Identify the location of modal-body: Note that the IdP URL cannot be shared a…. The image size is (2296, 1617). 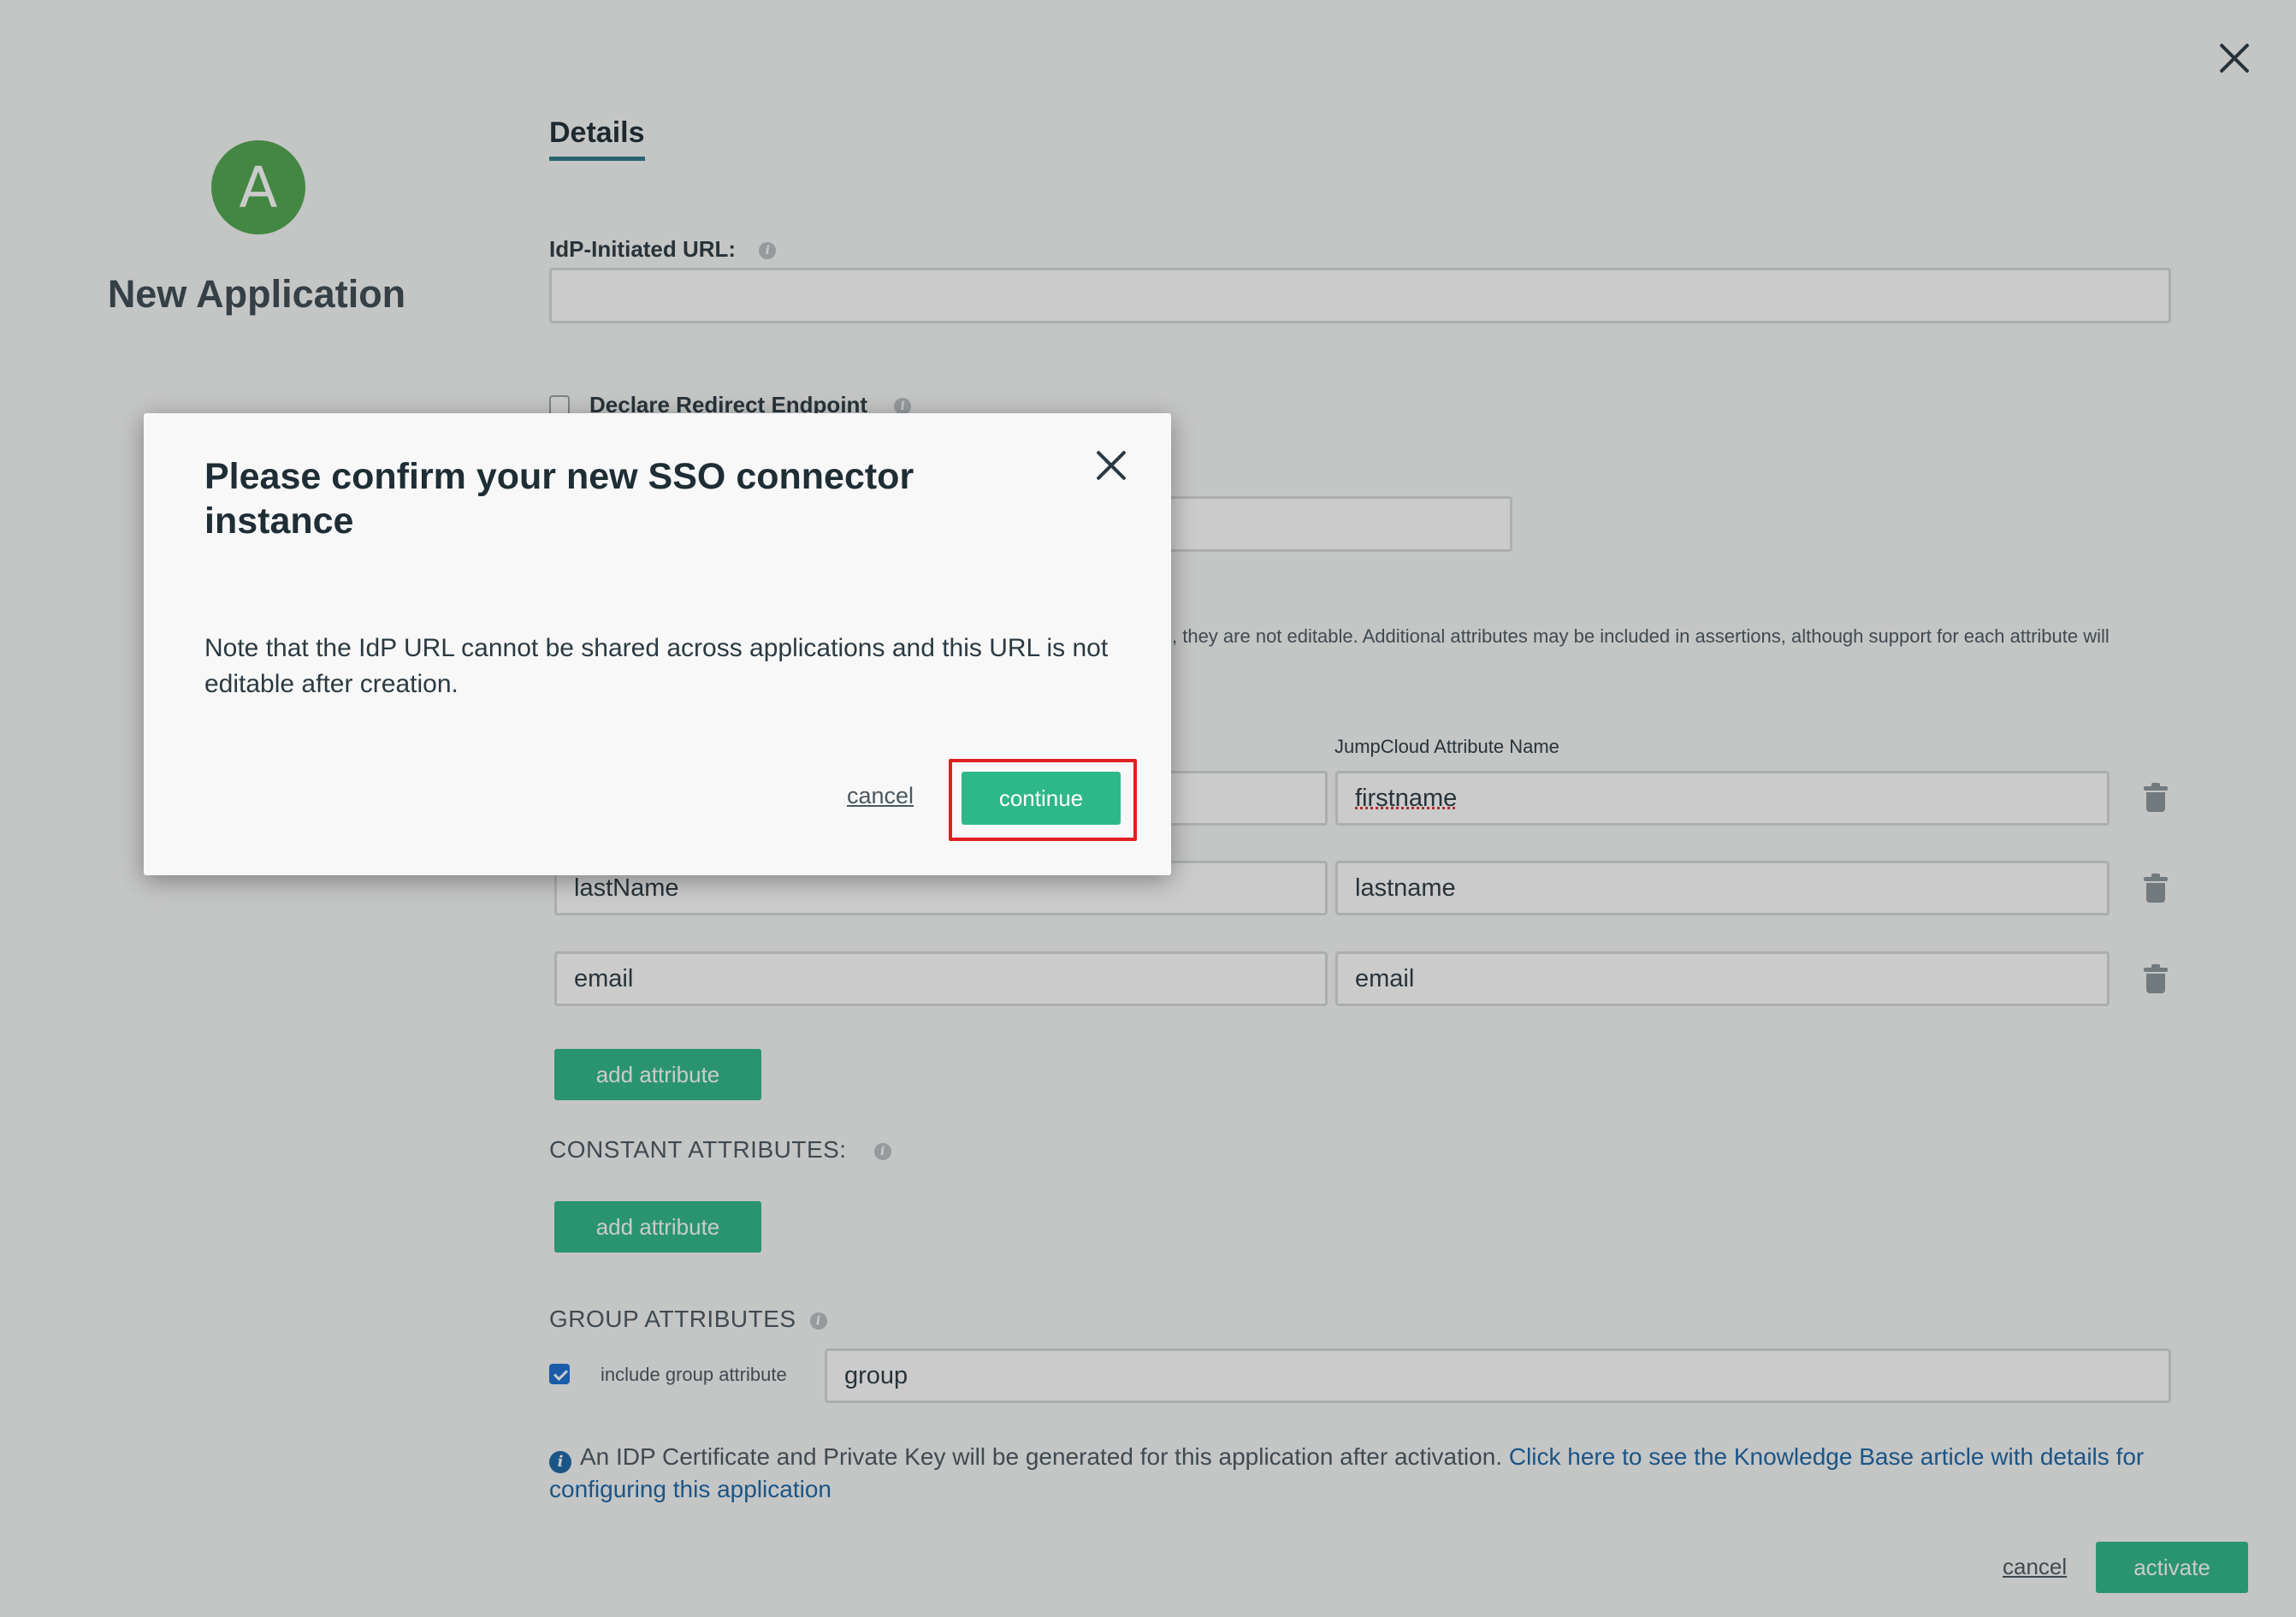
(656, 666).